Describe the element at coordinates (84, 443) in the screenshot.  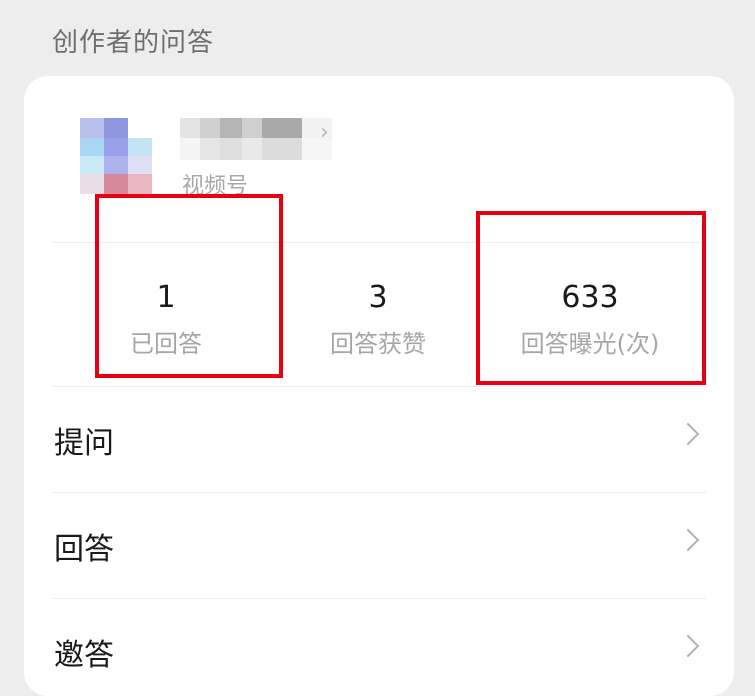
I see `menu-item-label: 提问` at that location.